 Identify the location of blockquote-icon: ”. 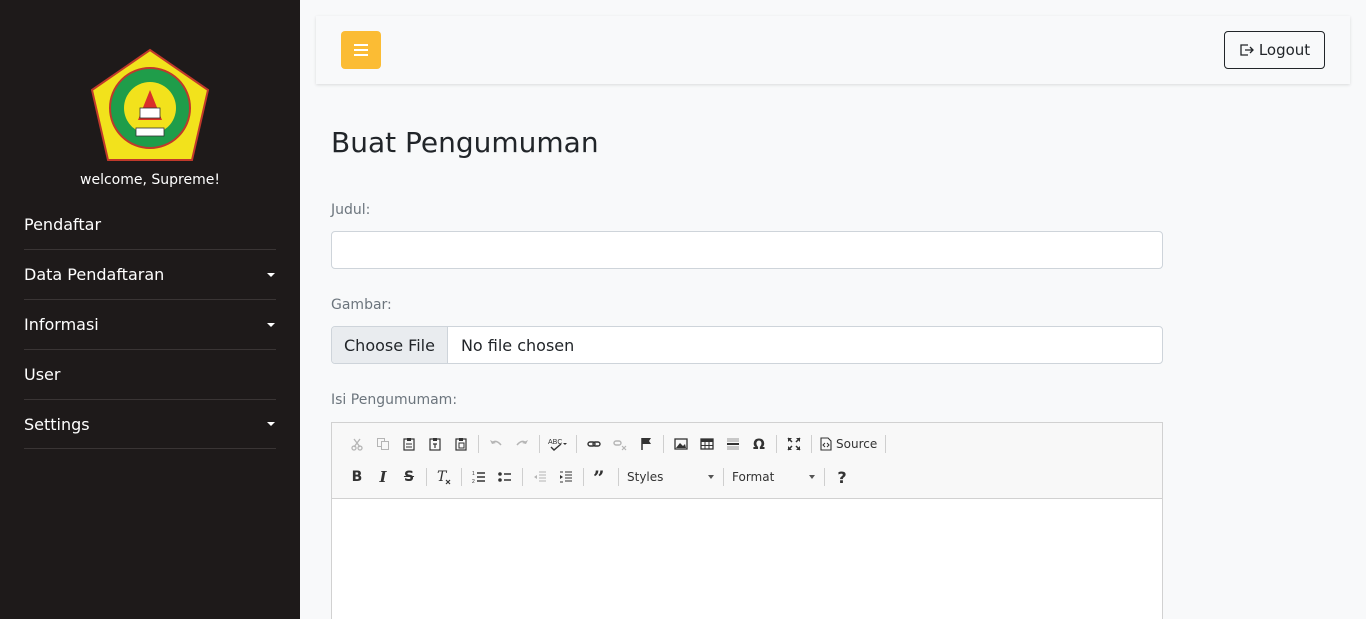
(601, 477).